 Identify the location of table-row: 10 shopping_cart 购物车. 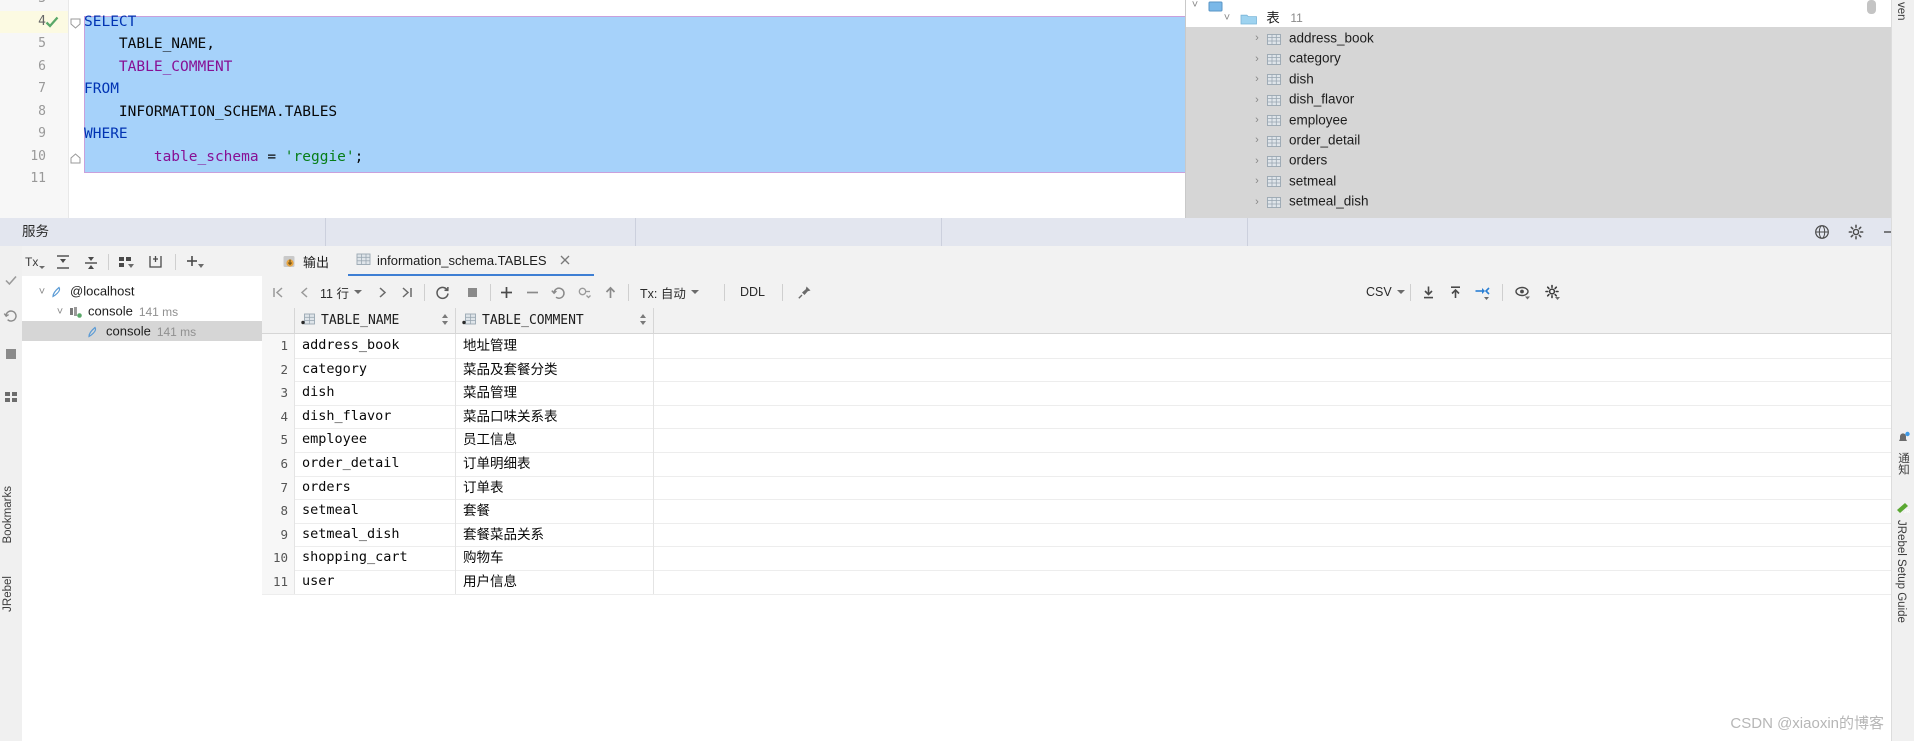
(1088, 558).